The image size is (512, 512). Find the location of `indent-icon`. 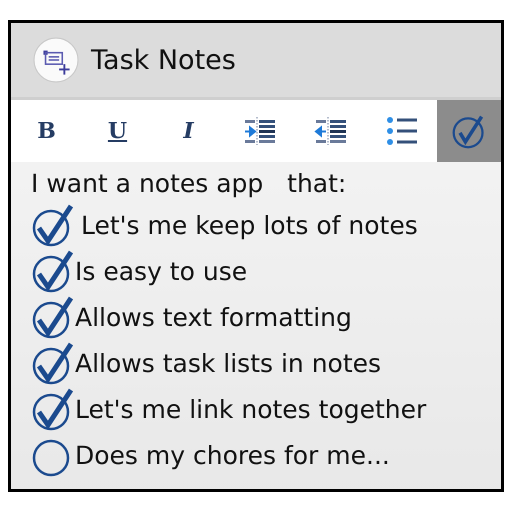

indent-icon is located at coordinates (259, 131).